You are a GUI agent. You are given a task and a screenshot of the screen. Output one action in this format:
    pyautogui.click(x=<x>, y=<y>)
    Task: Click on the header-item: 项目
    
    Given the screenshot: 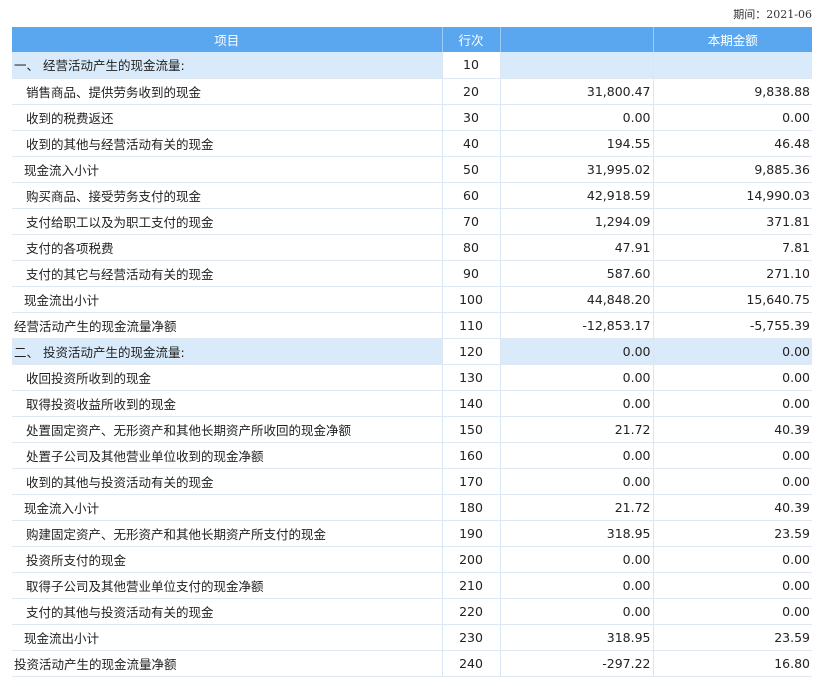 What is the action you would take?
    pyautogui.click(x=227, y=39)
    